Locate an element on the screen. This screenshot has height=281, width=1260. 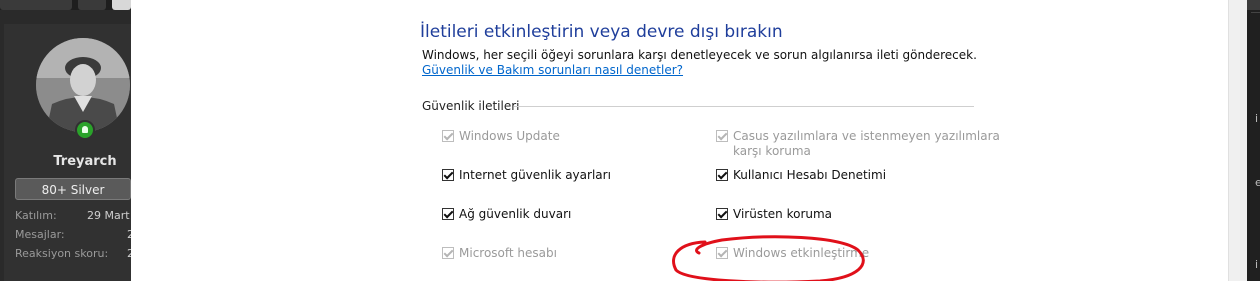
option-windows-update: Windows Update is located at coordinates (557, 136).